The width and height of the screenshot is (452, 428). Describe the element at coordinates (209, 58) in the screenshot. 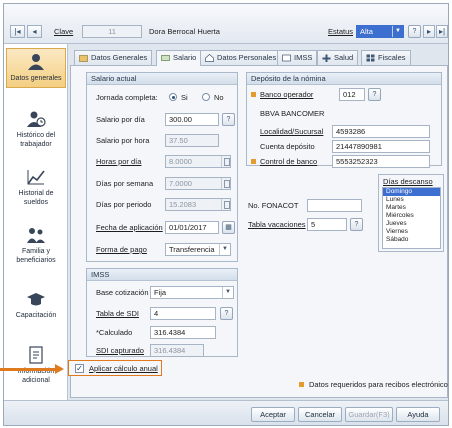

I see `home-icon` at that location.